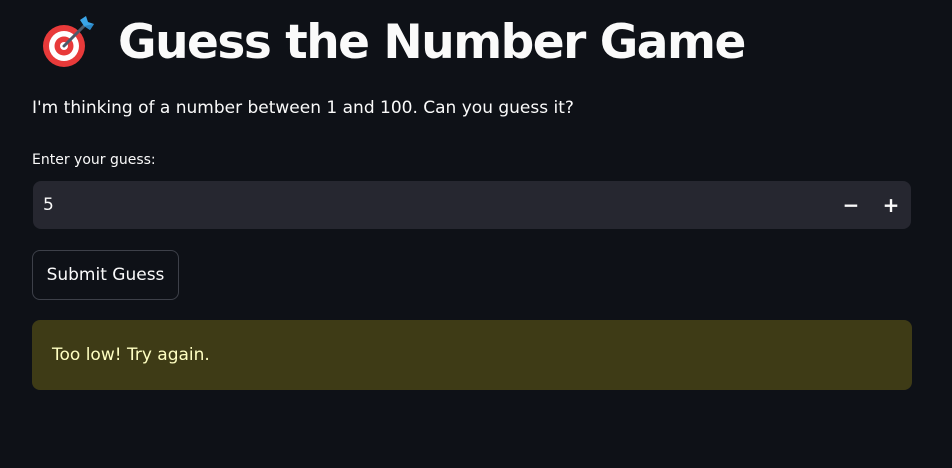 Image resolution: width=952 pixels, height=468 pixels. I want to click on page-title: Guess the Number Game, so click(432, 42).